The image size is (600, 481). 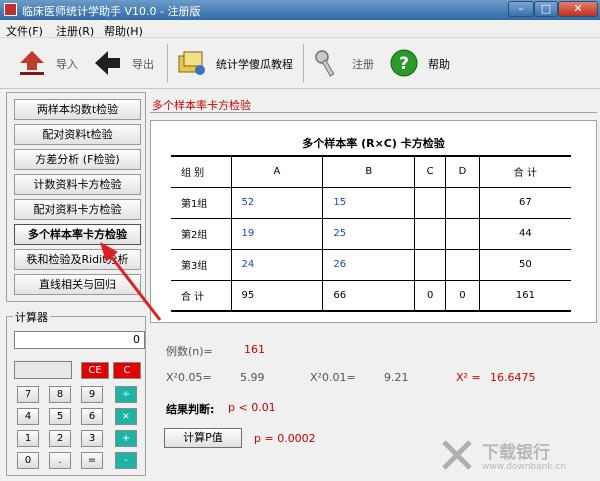 I want to click on judgement-label: 结果判断:, so click(x=190, y=409).